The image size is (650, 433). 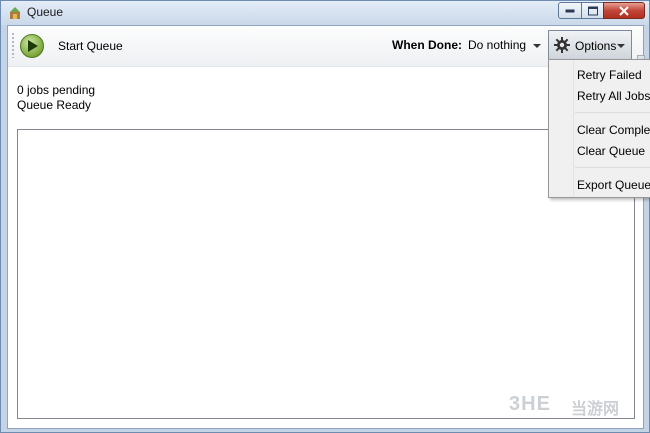 I want to click on when-done-dropdown: Do nothing, so click(x=505, y=45).